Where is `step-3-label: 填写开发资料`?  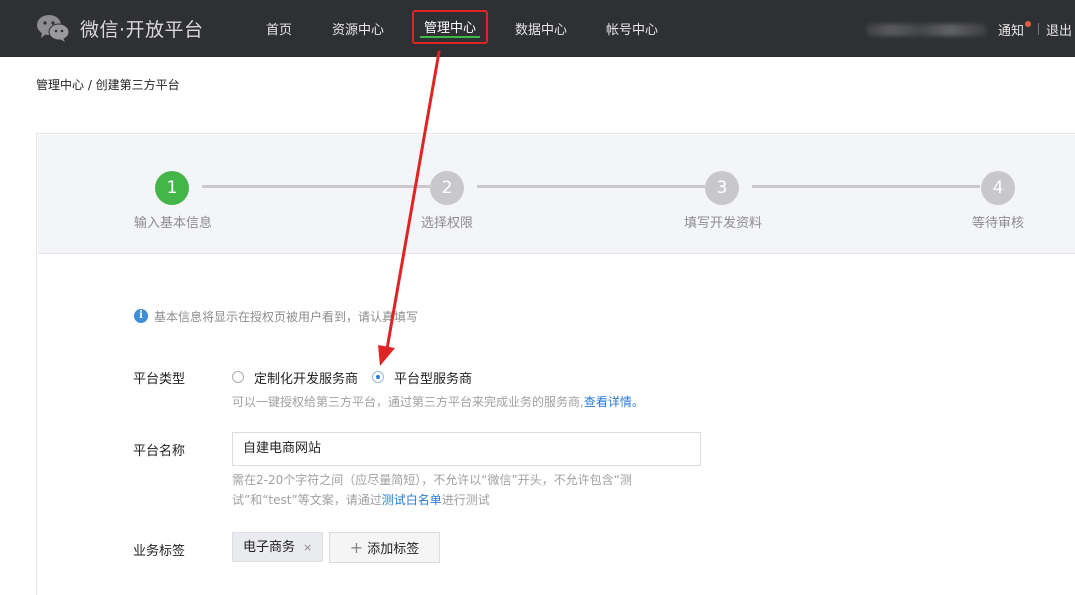
step-3-label: 填写开发资料 is located at coordinates (723, 223).